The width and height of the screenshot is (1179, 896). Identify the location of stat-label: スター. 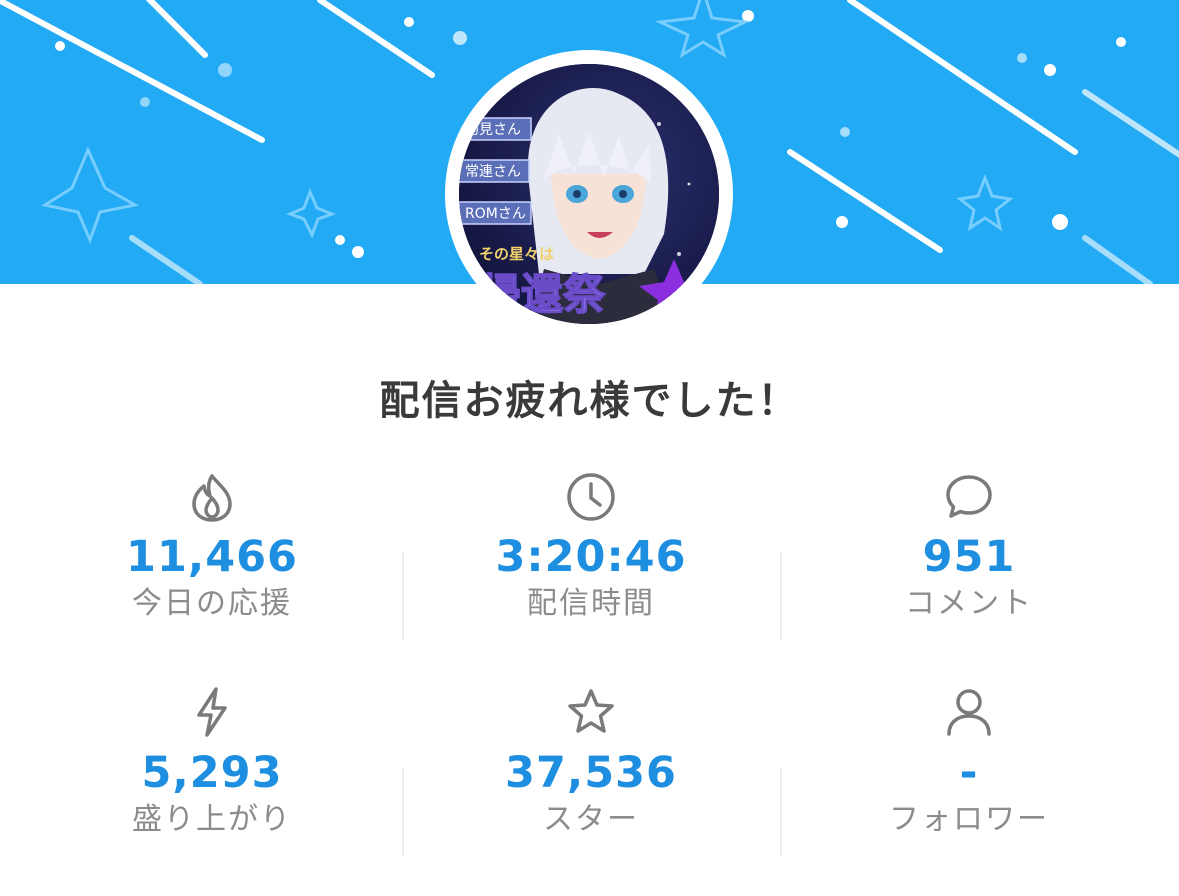
(591, 819).